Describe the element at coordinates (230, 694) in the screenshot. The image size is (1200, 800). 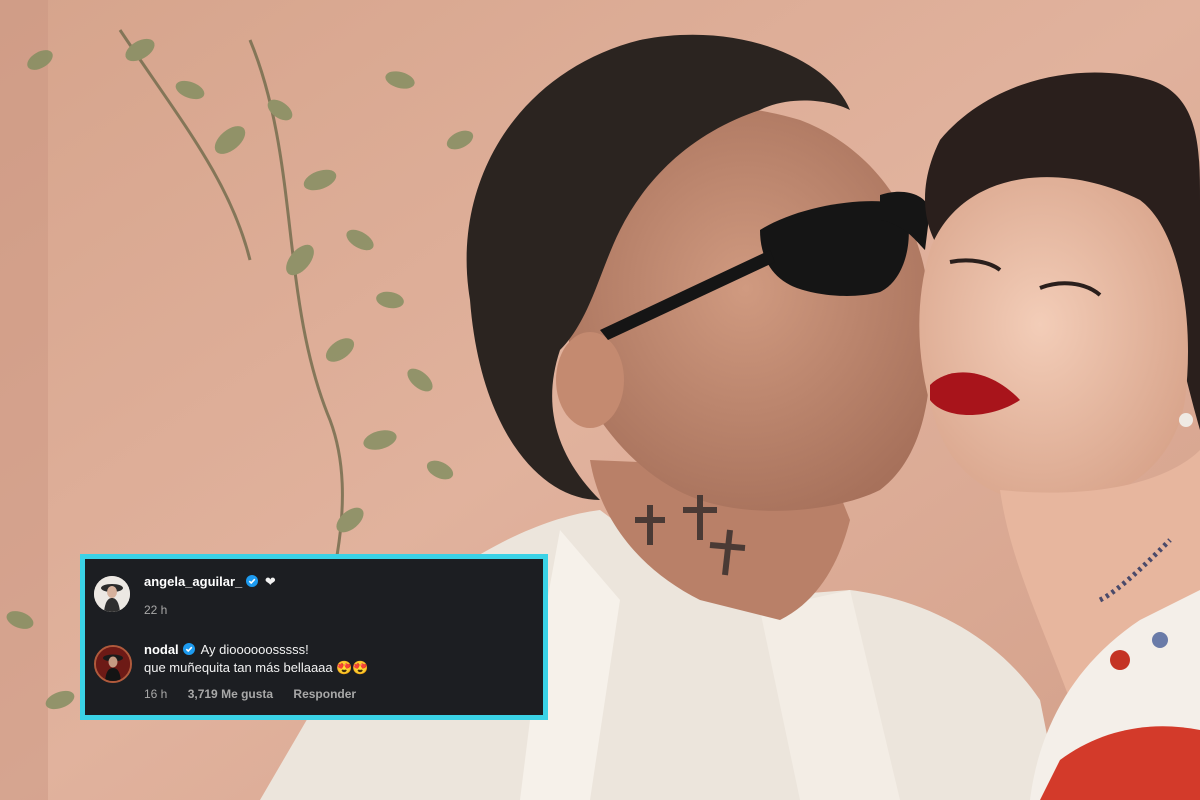
I see `likes-count: 3,719 Me gusta` at that location.